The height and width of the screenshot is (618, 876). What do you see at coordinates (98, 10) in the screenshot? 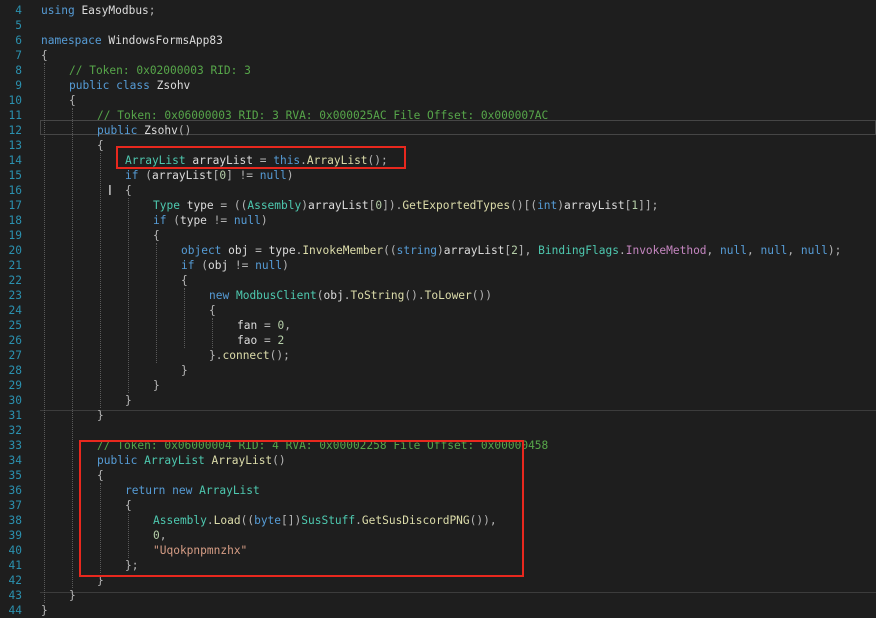
I see `code-text: using EasyModbus;` at bounding box center [98, 10].